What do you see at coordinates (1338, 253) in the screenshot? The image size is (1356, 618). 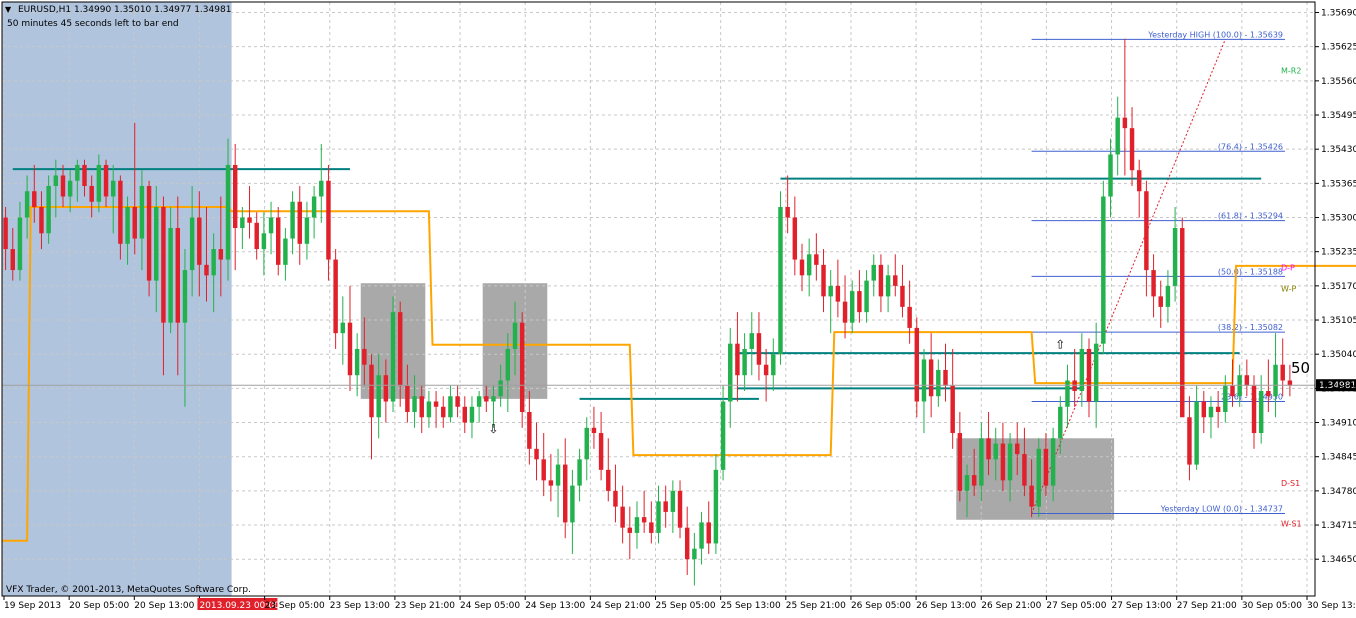 I see `y-tick-label: 1.35235` at bounding box center [1338, 253].